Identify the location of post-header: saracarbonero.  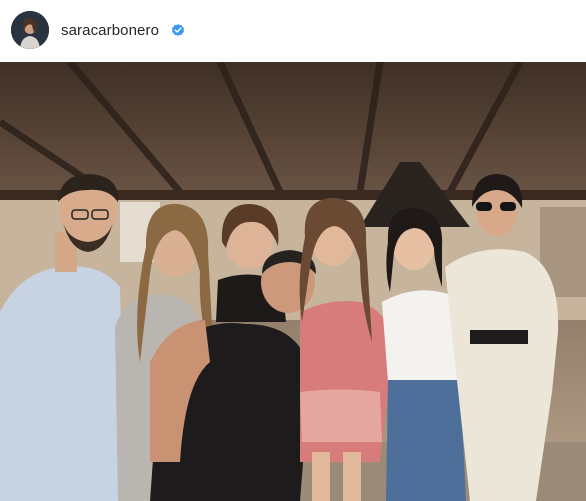
(293, 31).